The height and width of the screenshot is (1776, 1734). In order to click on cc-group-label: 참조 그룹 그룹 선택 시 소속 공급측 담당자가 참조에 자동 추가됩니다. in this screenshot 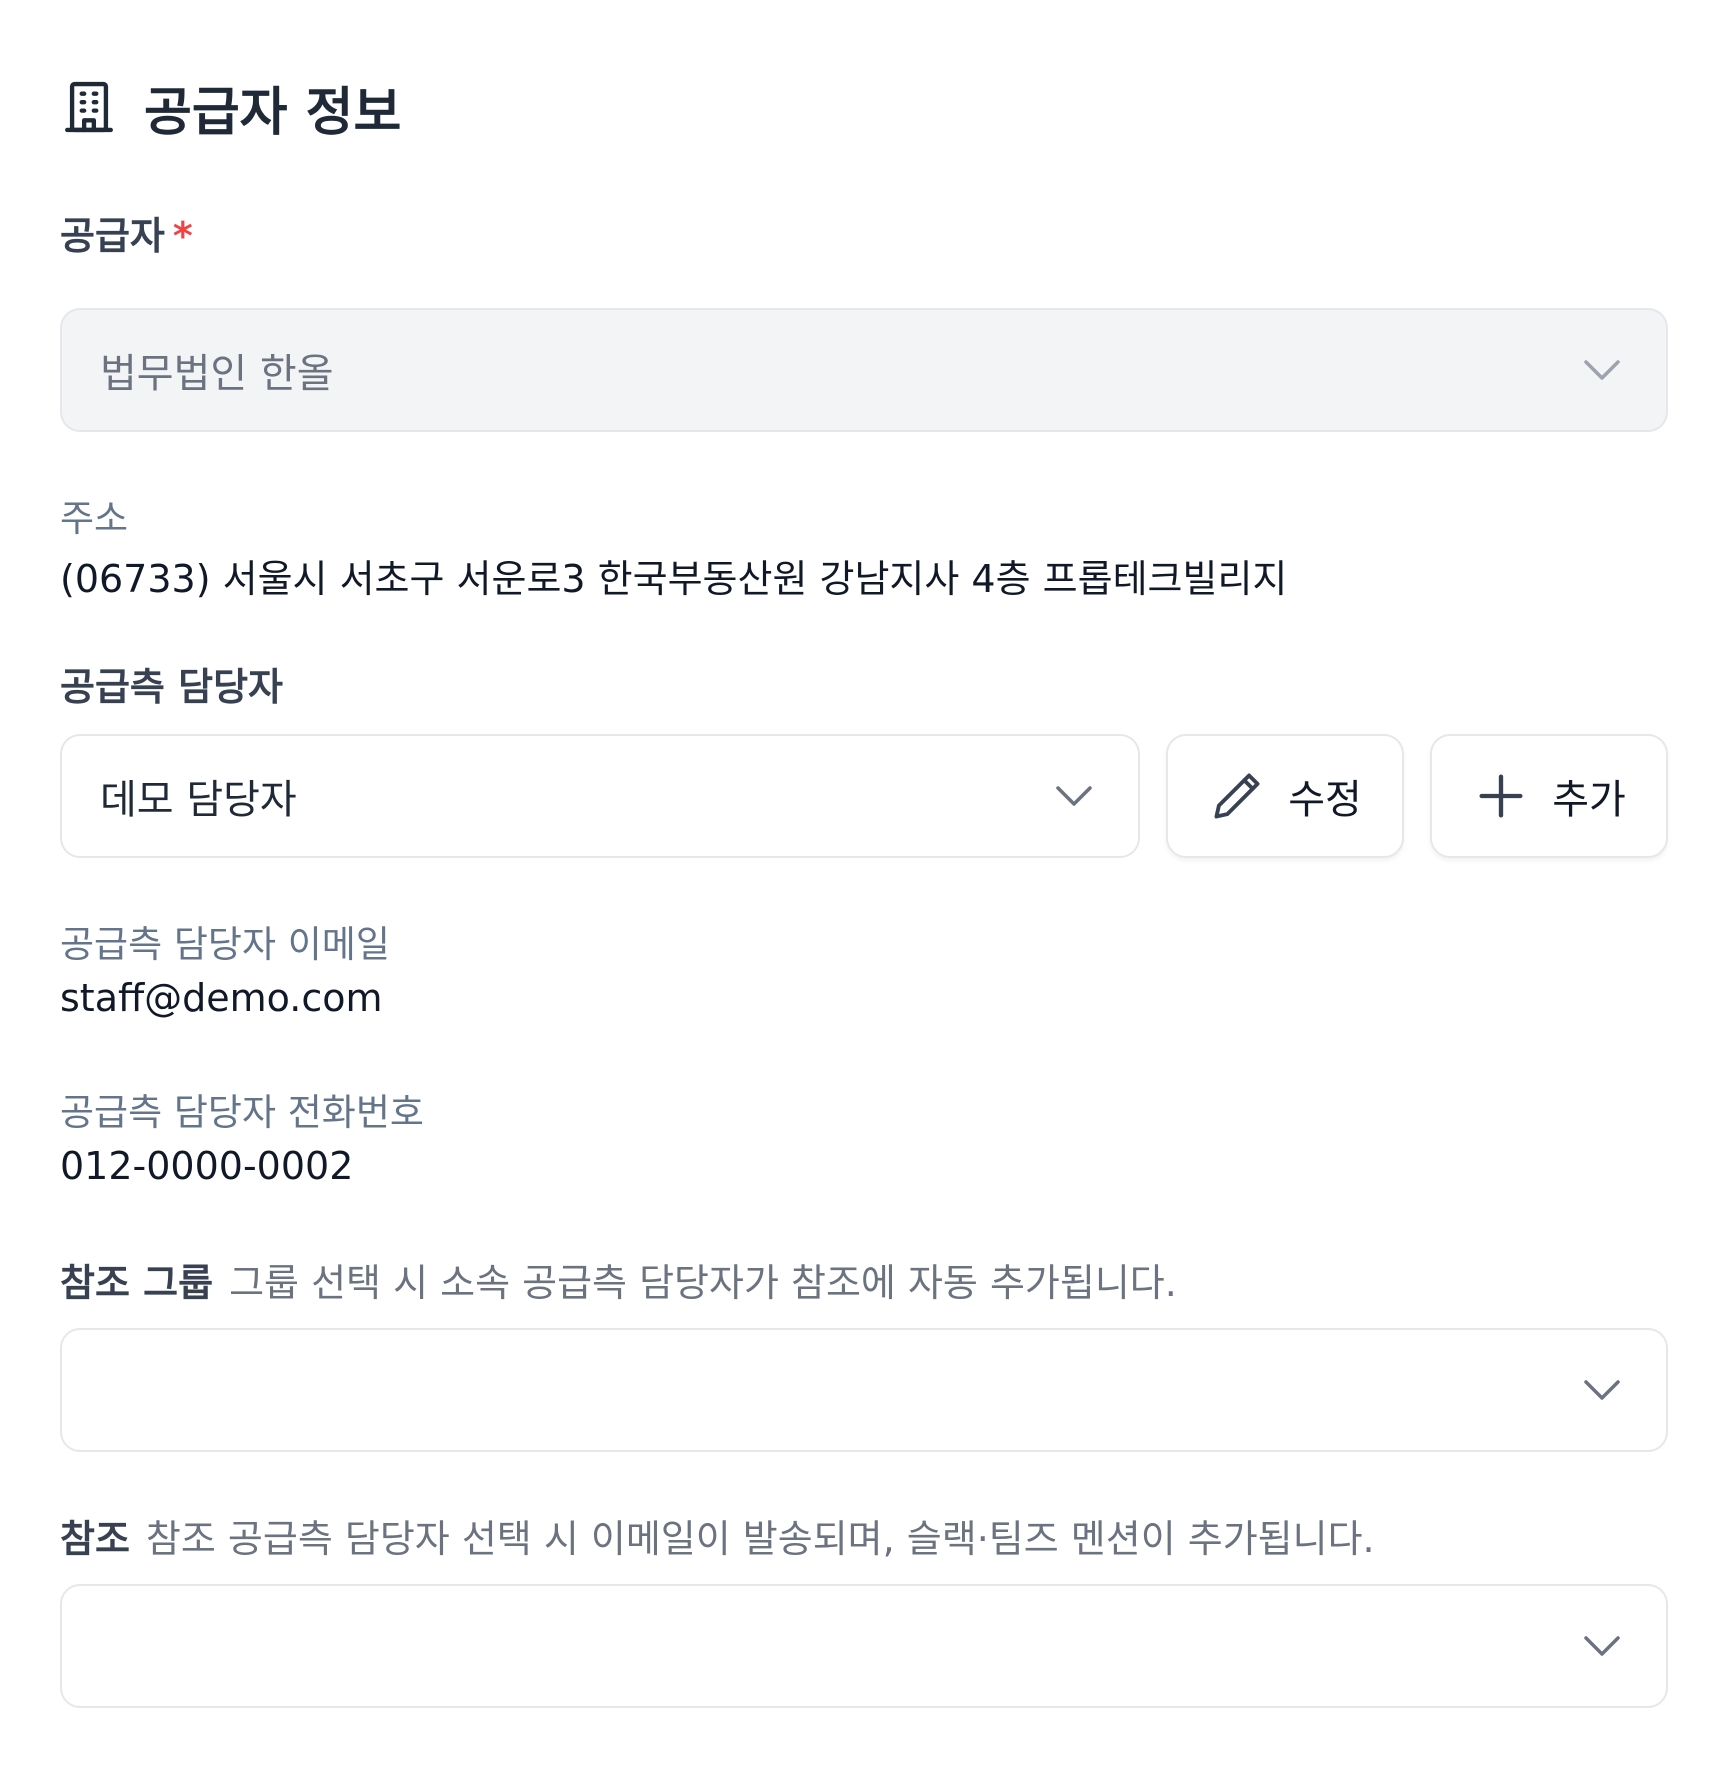, I will do `click(618, 1279)`.